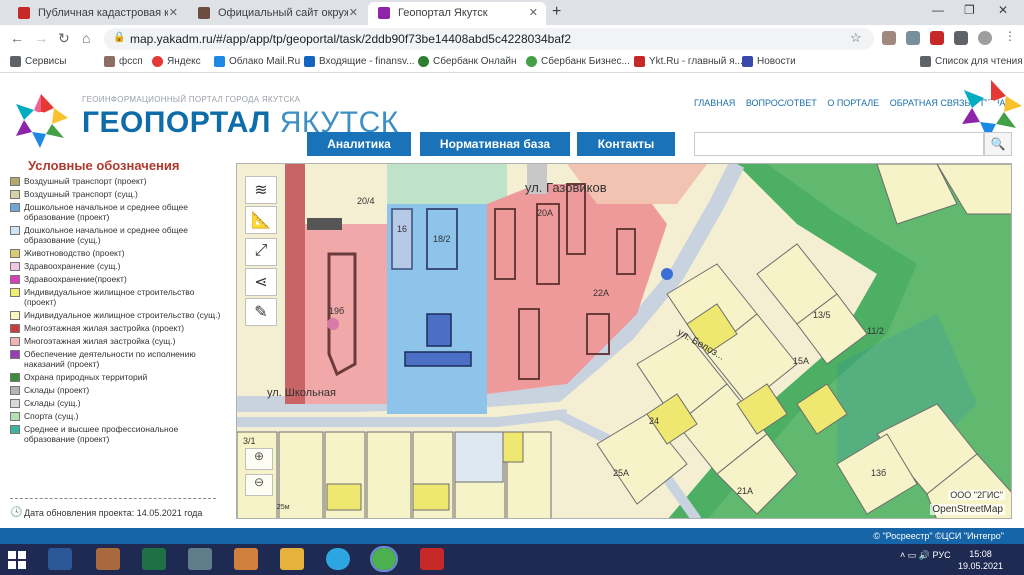 The width and height of the screenshot is (1024, 575). I want to click on ruler-icon: 📐, so click(261, 220).